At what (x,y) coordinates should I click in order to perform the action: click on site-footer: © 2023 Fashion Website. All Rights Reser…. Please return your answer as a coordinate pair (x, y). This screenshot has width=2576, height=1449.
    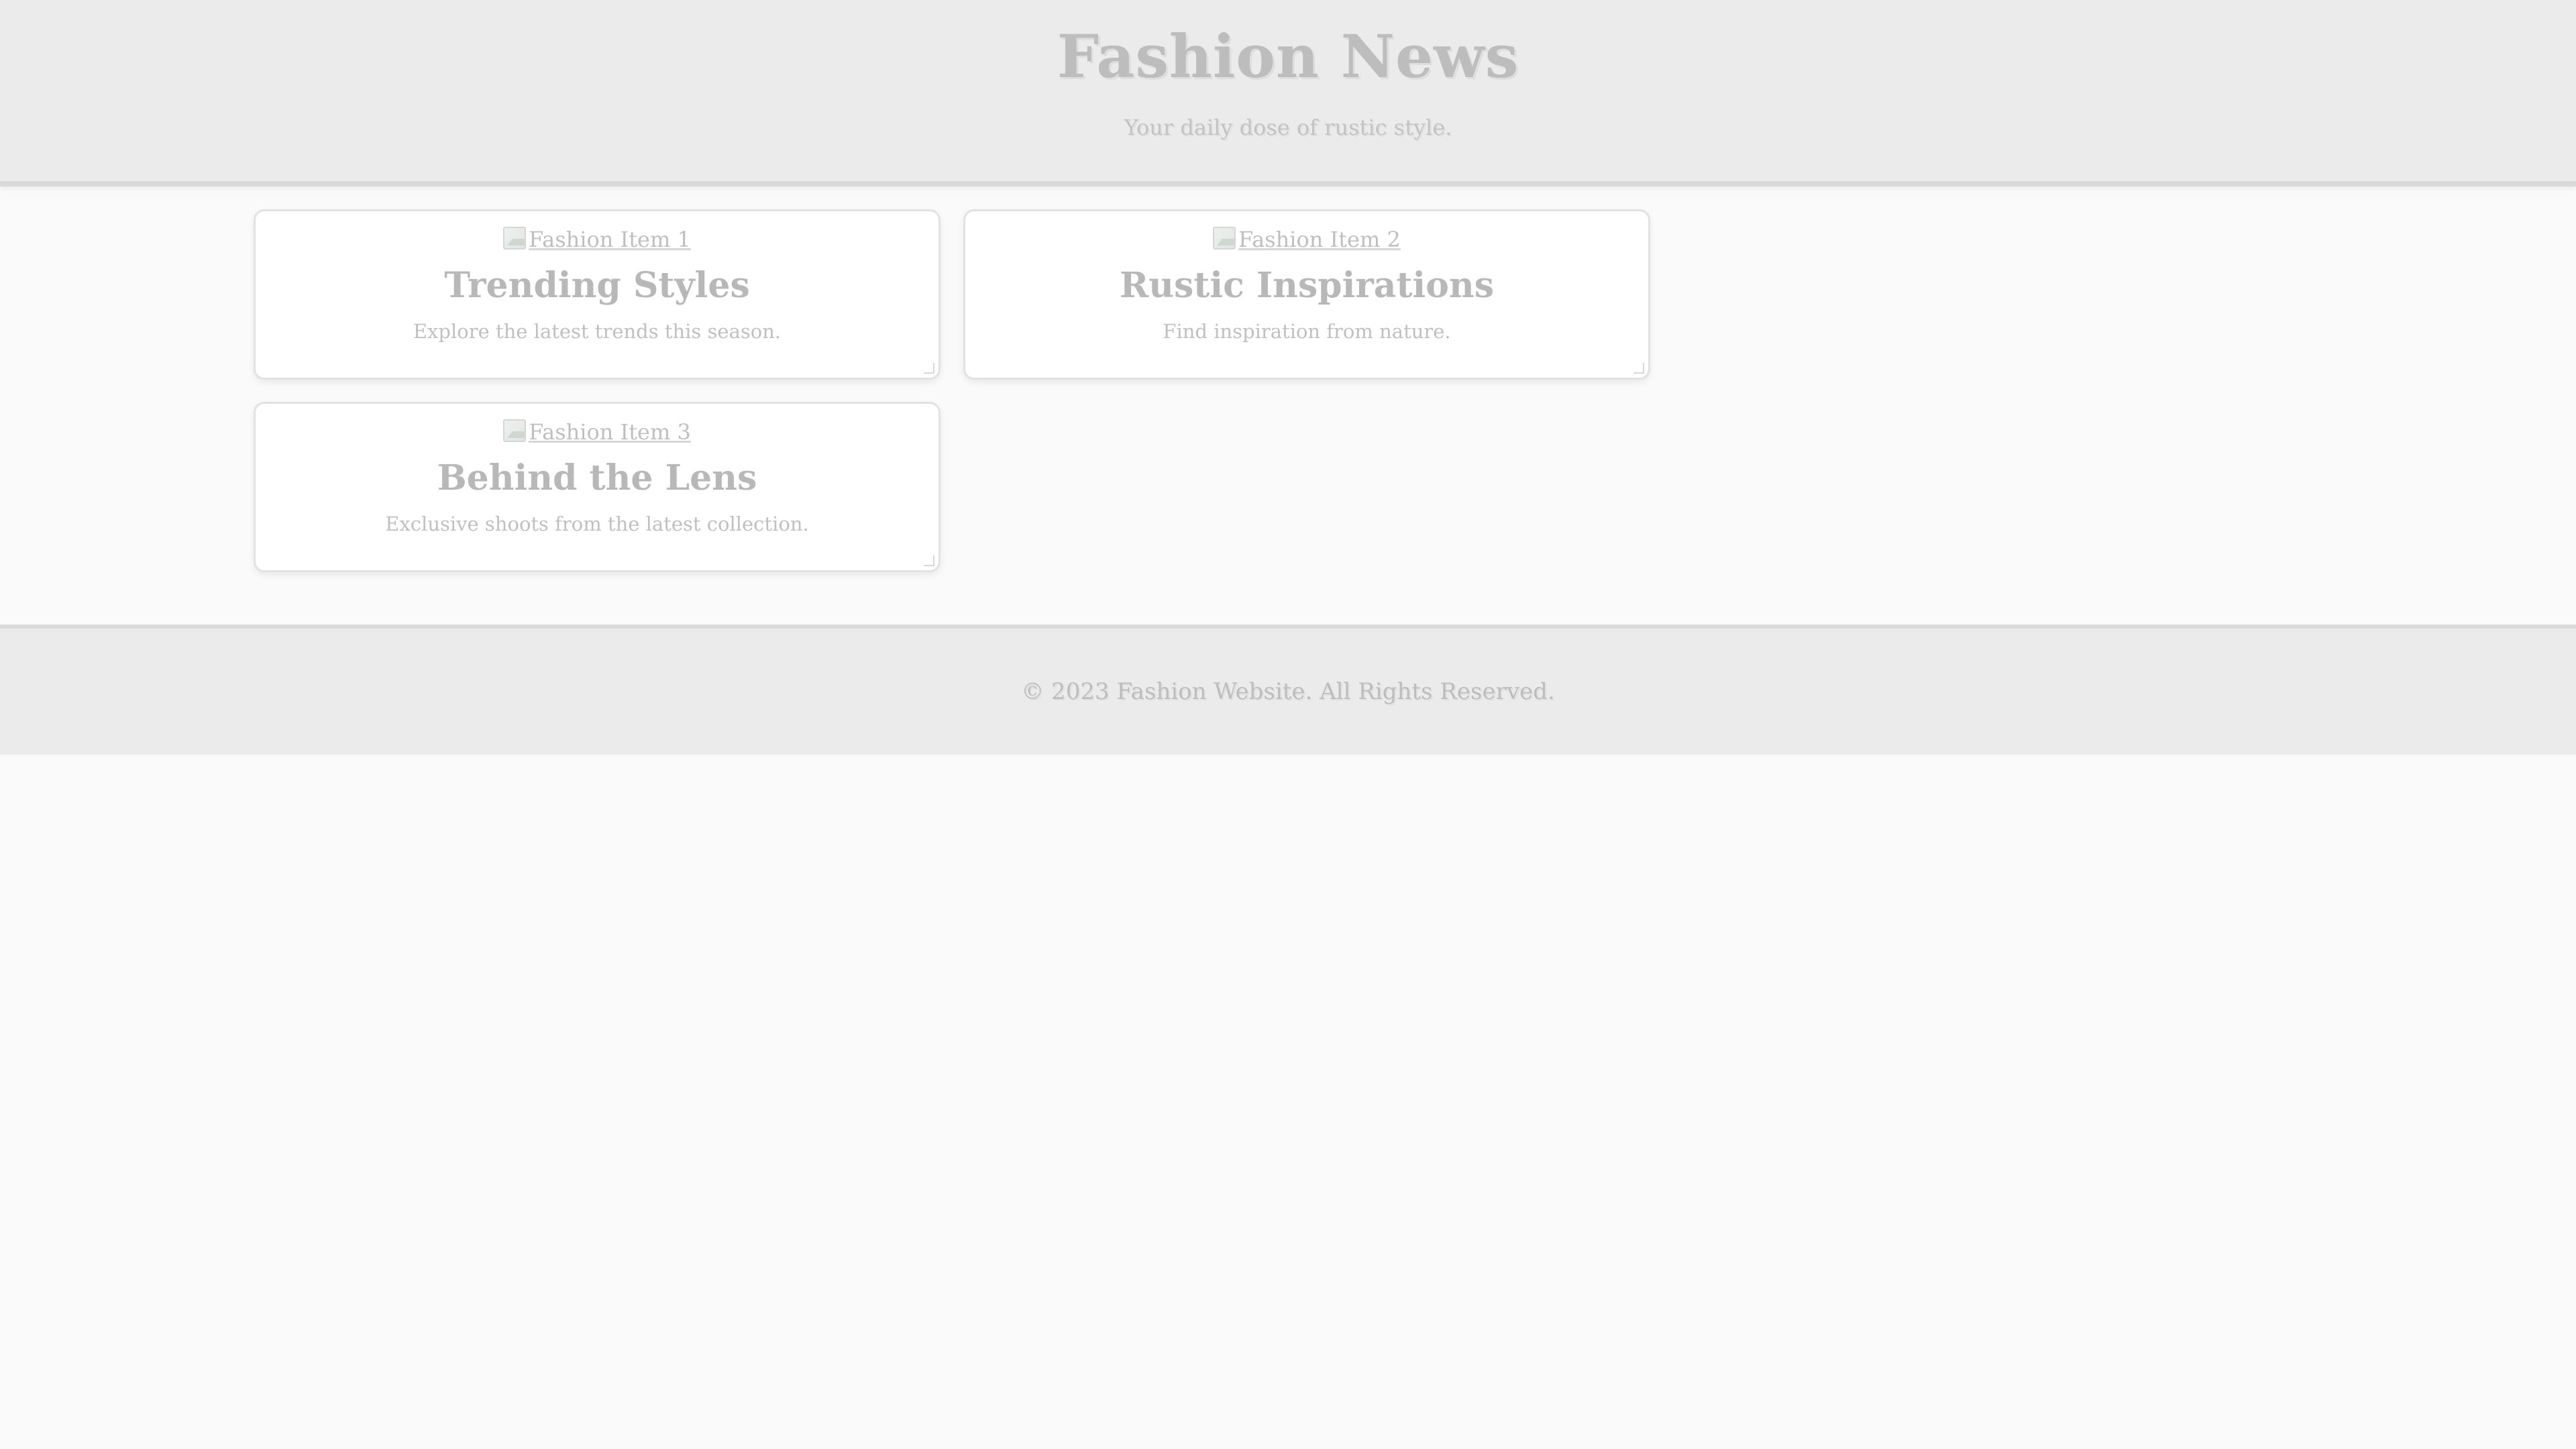
    Looking at the image, I should click on (1288, 690).